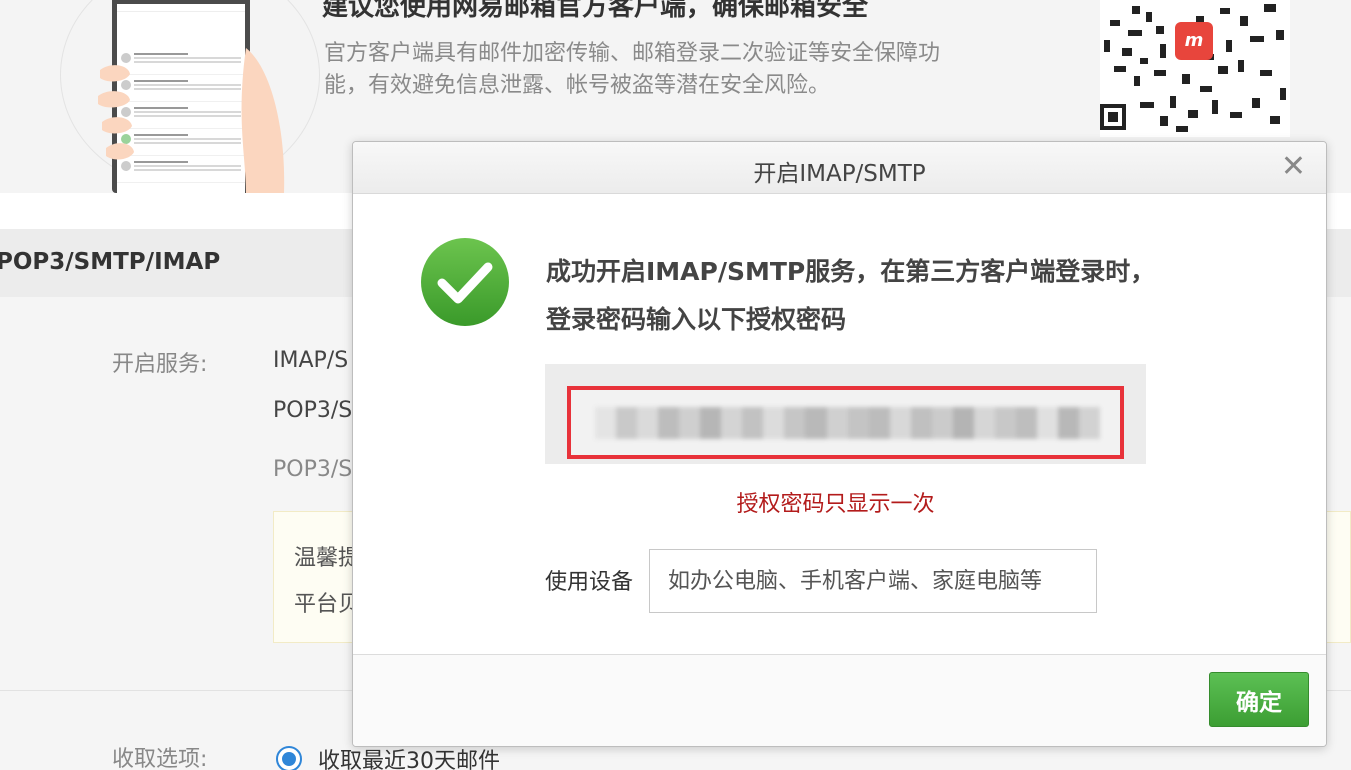 This screenshot has width=1351, height=770. I want to click on tip-line-2: 平台贝, so click(327, 604).